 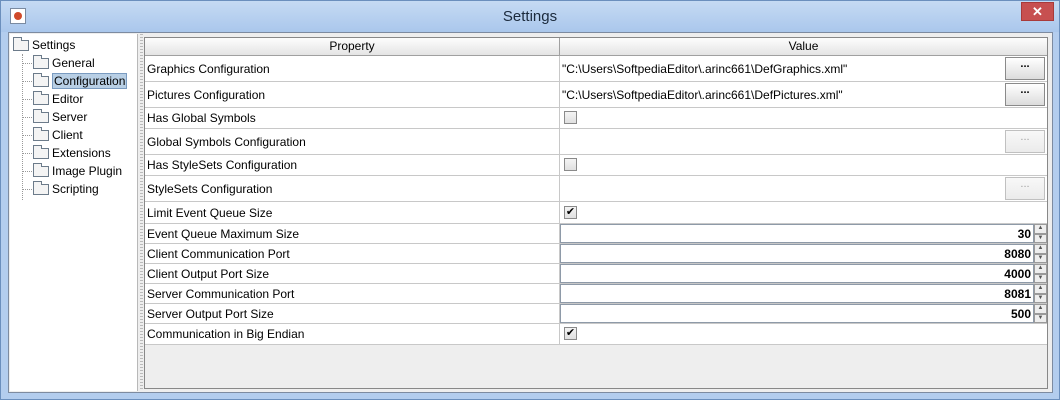 What do you see at coordinates (797, 293) in the screenshot?
I see `number-spinner-field: 8081` at bounding box center [797, 293].